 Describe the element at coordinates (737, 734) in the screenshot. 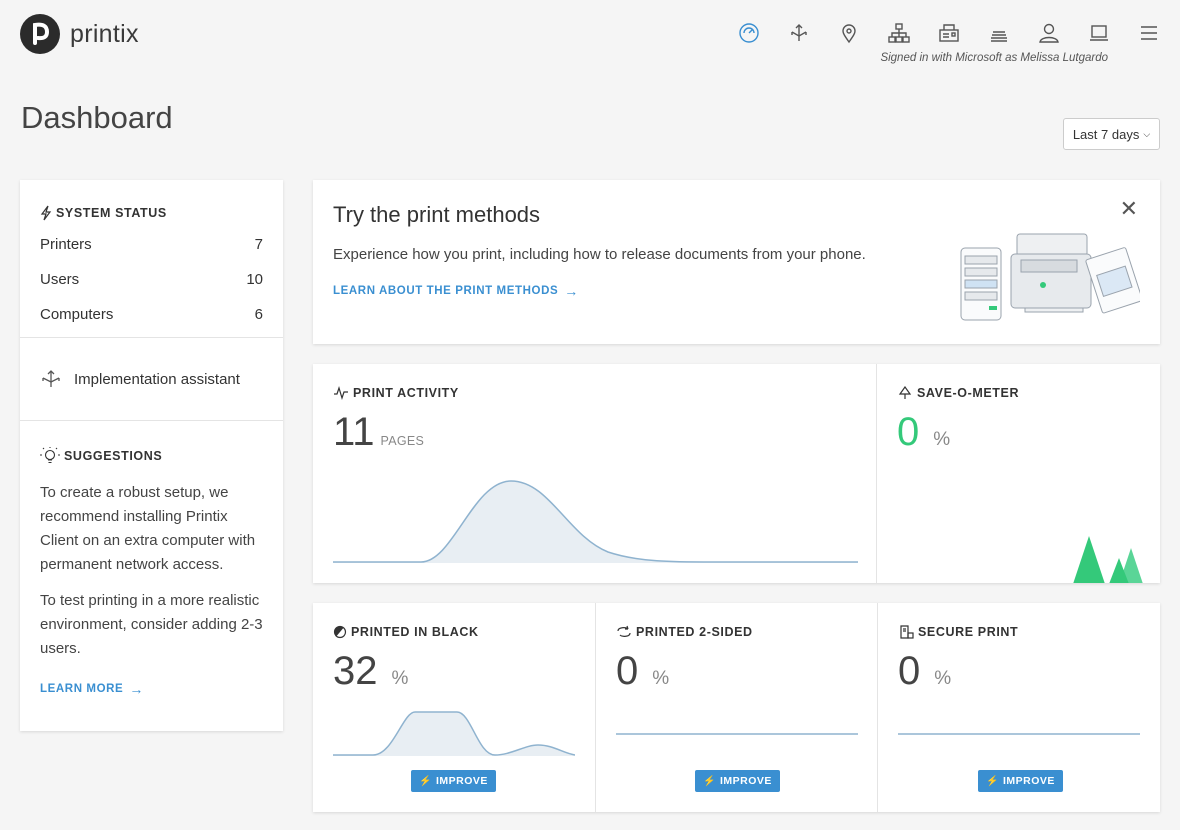

I see `printed-2sided-chart` at that location.